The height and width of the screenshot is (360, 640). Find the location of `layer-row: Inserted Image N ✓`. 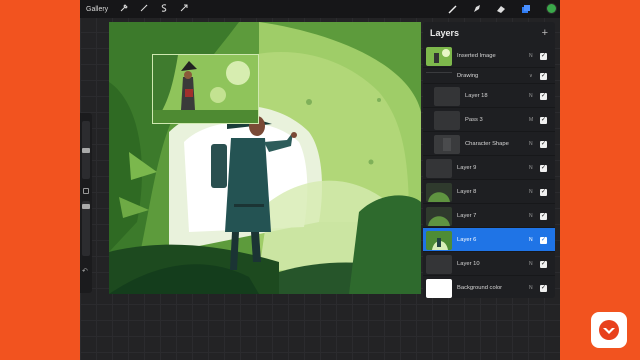

layer-row: Inserted Image N ✓ is located at coordinates (489, 56).